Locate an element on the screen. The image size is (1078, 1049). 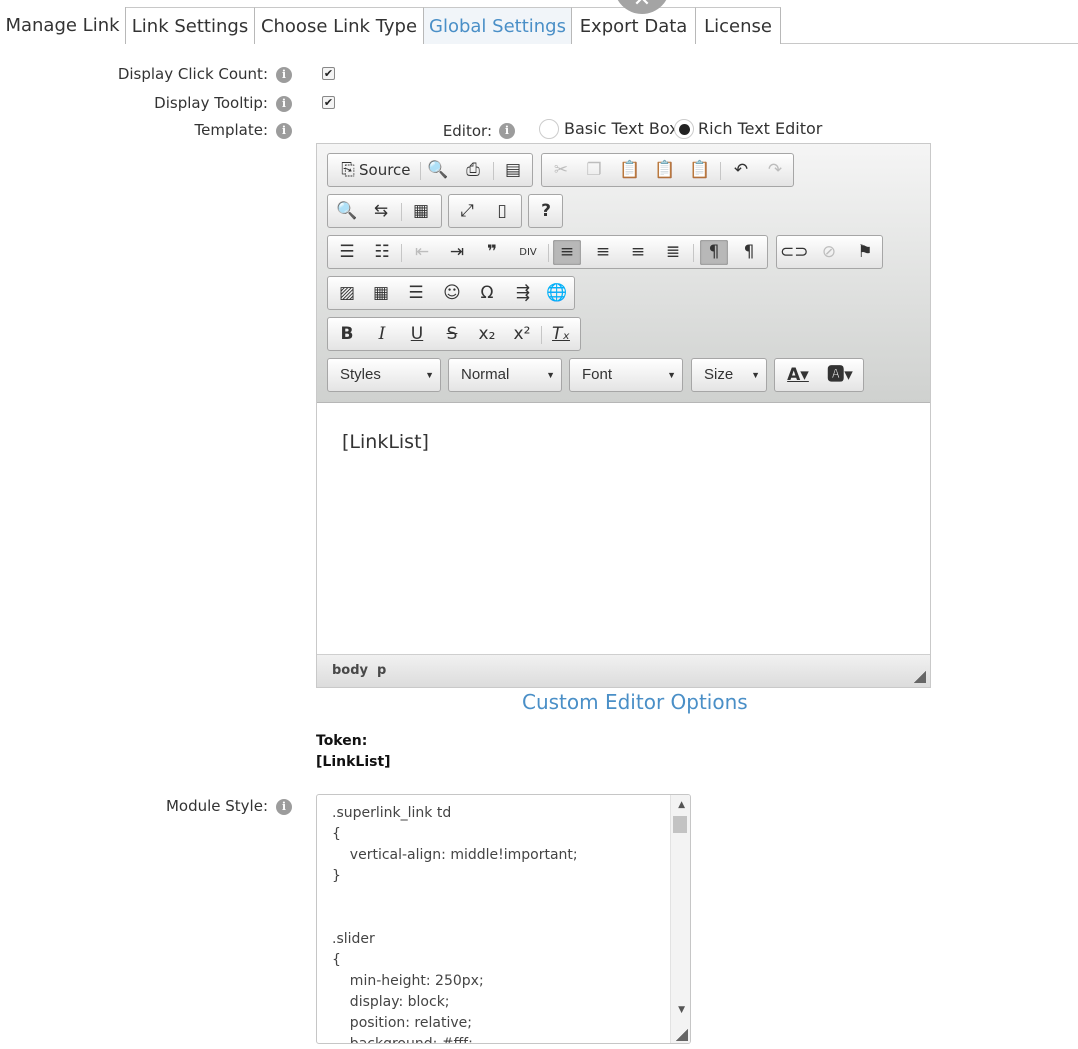
align-right-icon: ≡ is located at coordinates (638, 252).